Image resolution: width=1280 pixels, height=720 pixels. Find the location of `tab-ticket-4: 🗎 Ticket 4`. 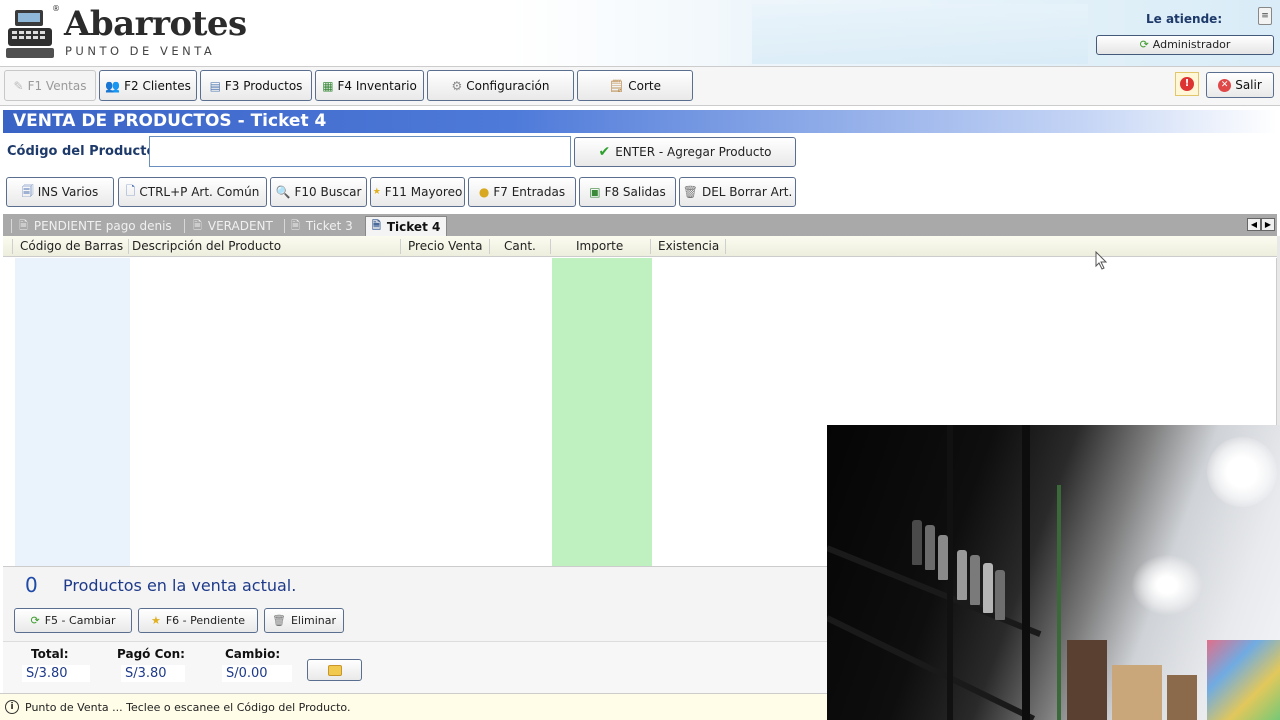

tab-ticket-4: 🗎 Ticket 4 is located at coordinates (406, 226).